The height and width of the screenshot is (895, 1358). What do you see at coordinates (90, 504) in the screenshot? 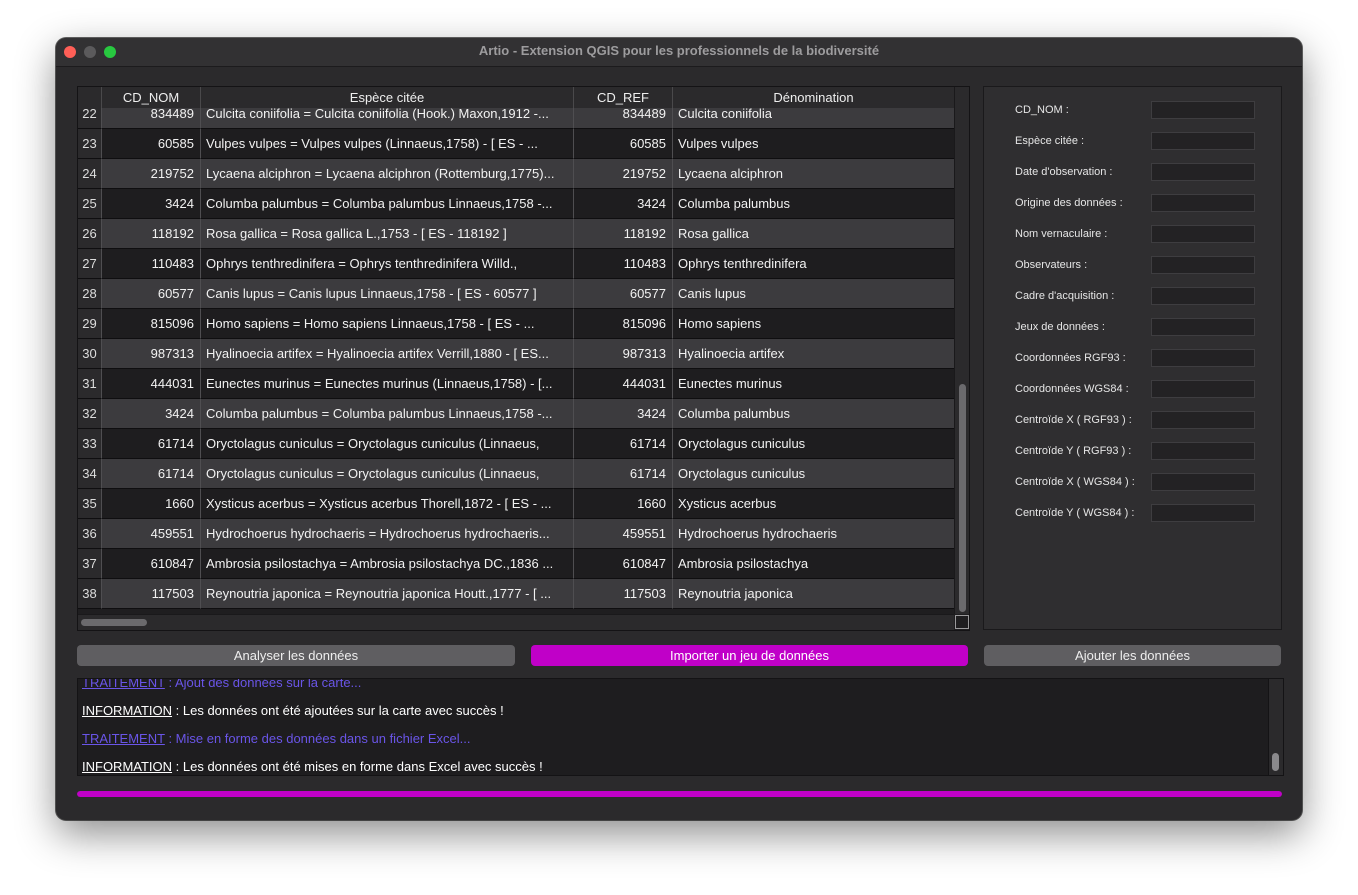
I see `row-index-cell: 35` at bounding box center [90, 504].